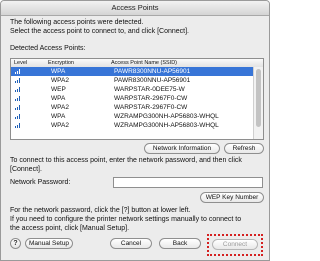 The image size is (320, 261). What do you see at coordinates (131, 243) in the screenshot?
I see `cancel-button: Cancel` at bounding box center [131, 243].